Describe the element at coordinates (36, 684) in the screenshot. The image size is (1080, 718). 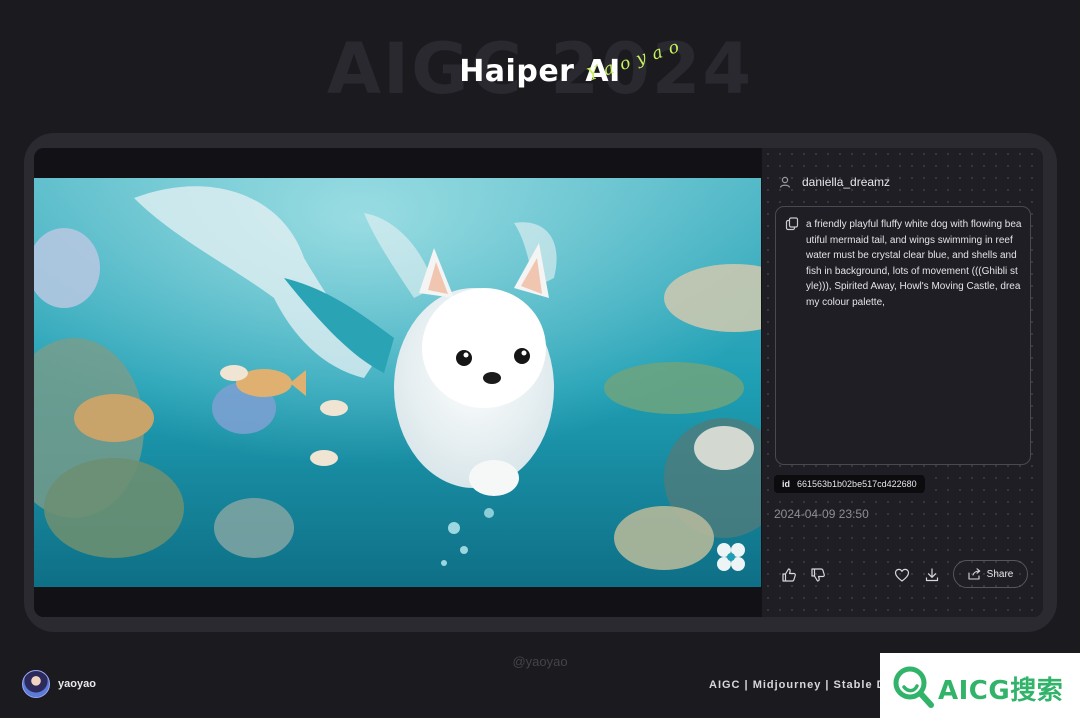
I see `avatar` at that location.